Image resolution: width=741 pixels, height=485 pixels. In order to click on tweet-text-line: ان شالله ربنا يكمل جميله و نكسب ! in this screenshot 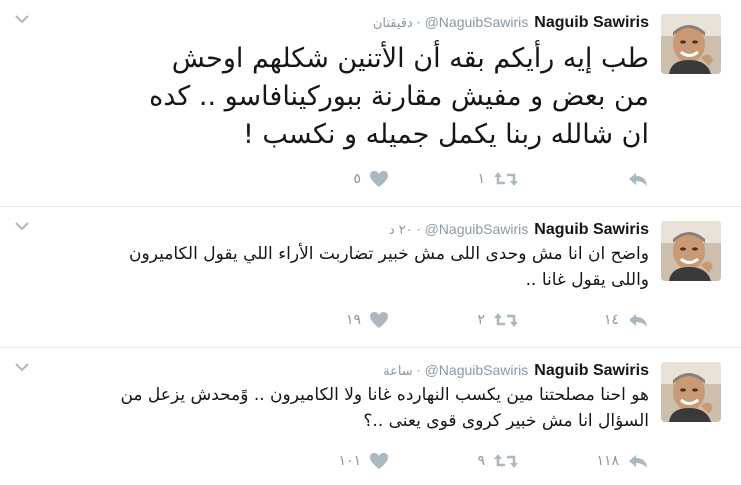, I will do `click(445, 134)`.